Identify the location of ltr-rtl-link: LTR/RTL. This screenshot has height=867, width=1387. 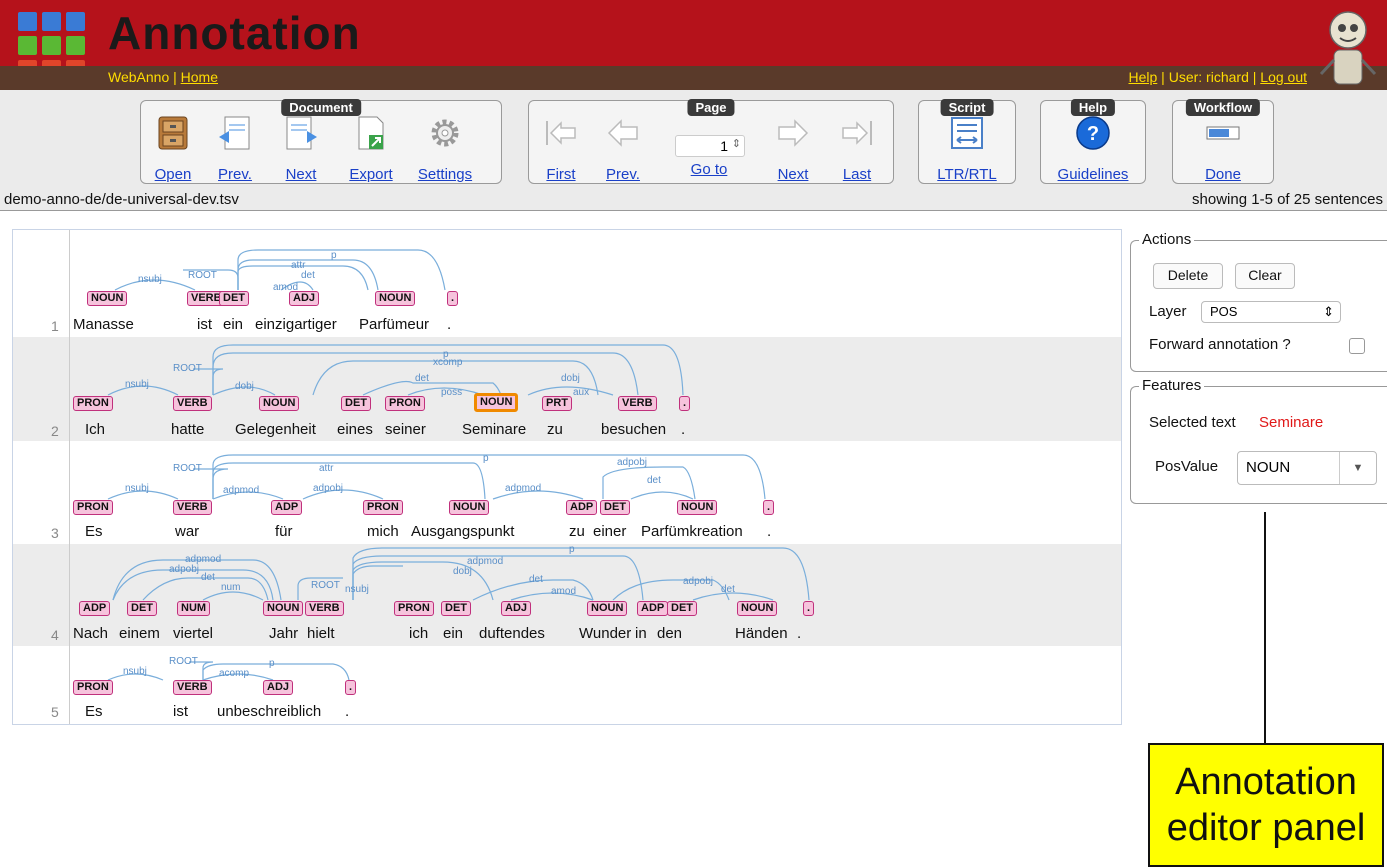
(967, 174).